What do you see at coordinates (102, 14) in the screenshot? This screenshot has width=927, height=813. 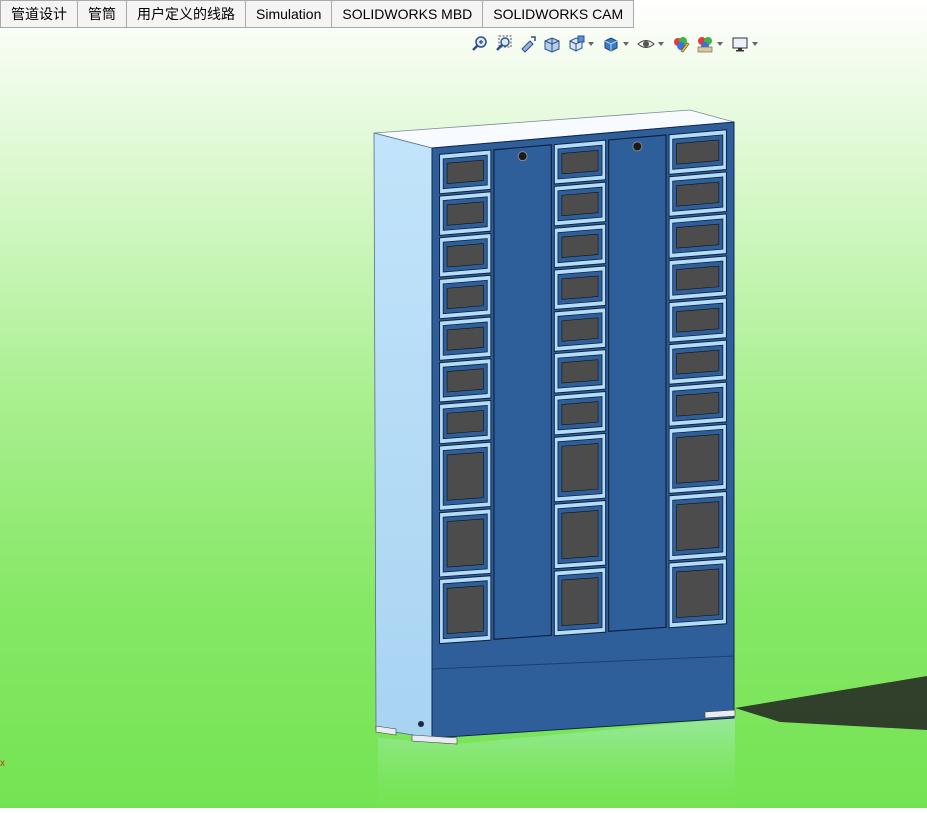 I see `tab-tubing: 管筒` at bounding box center [102, 14].